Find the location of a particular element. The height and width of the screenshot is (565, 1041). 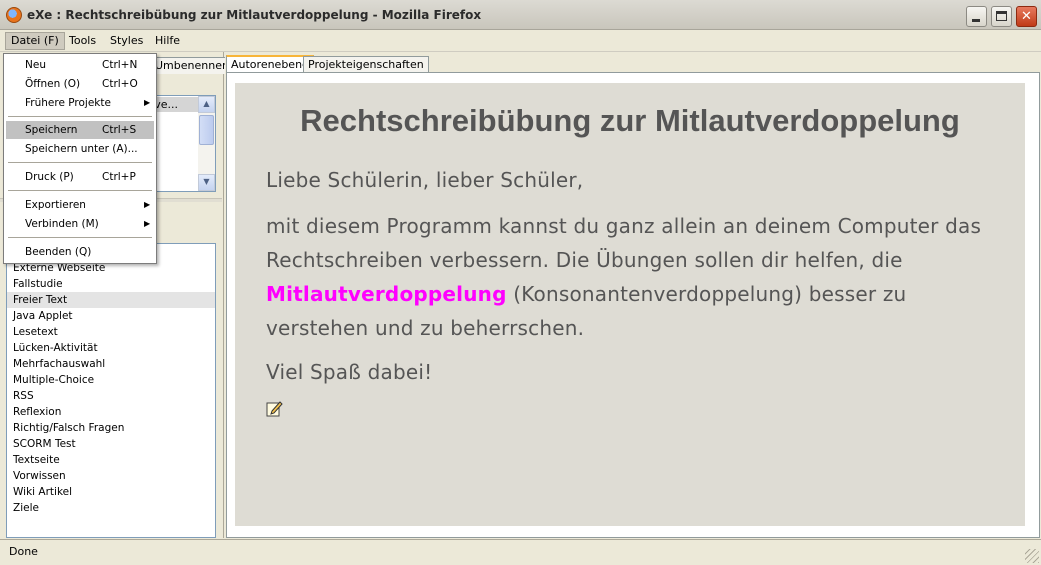

menu-item-verbinden: Verbinden (M) ▶ is located at coordinates (80, 224).